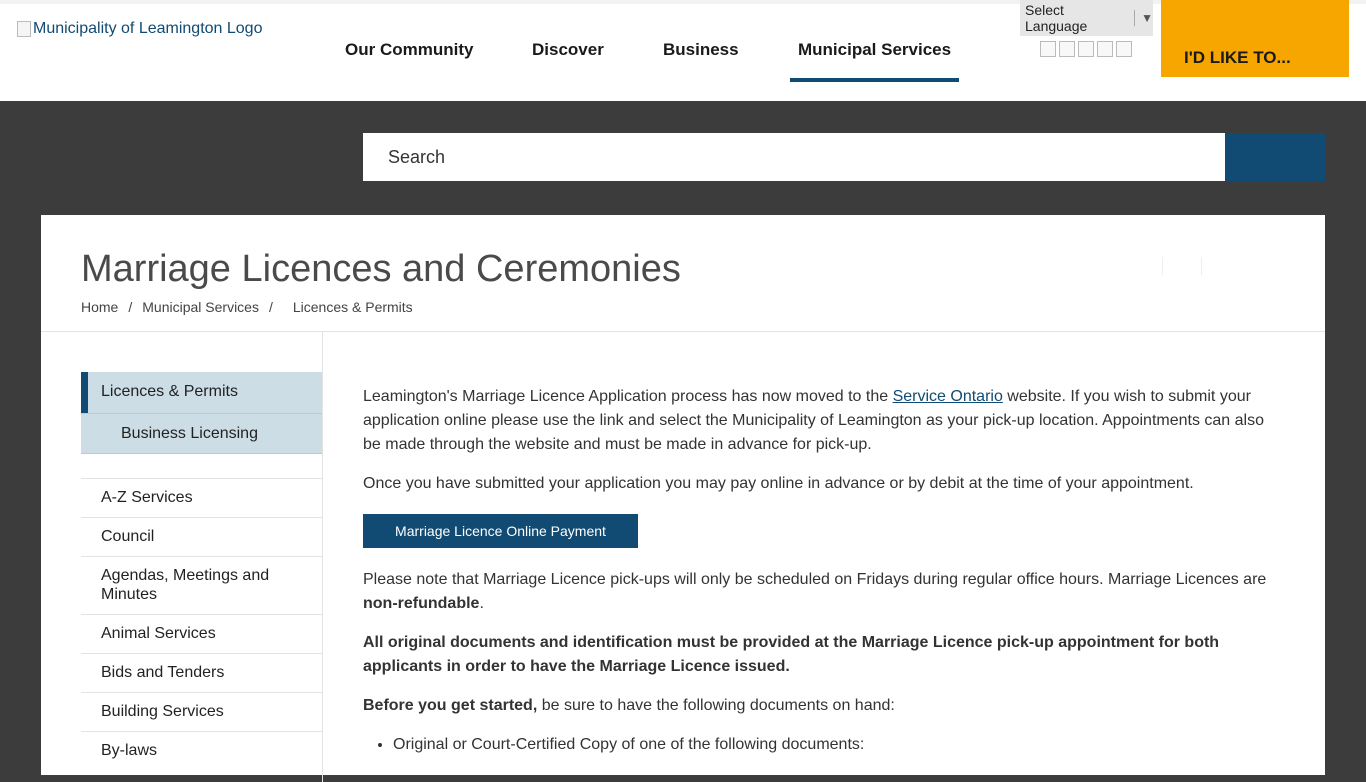 The image size is (1366, 782). I want to click on sidebar-item-bids-tenders: Bids and Tenders, so click(201, 672).